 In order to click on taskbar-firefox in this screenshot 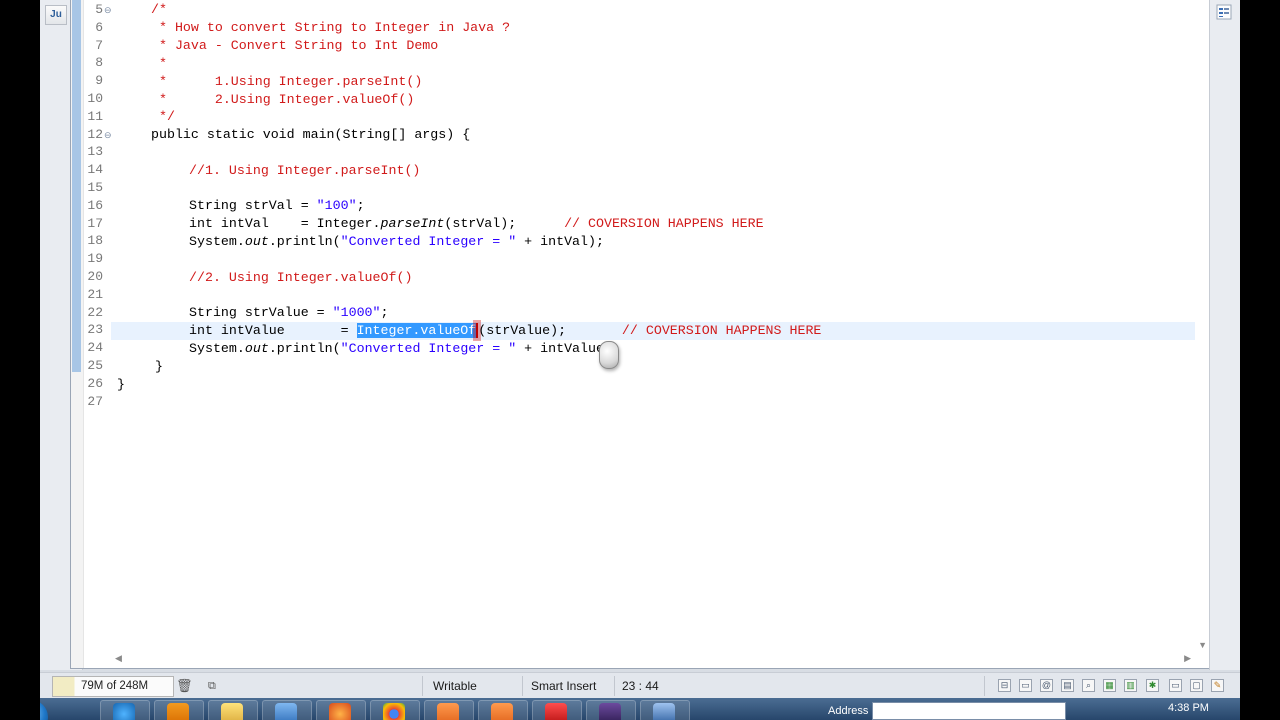, I will do `click(341, 710)`.